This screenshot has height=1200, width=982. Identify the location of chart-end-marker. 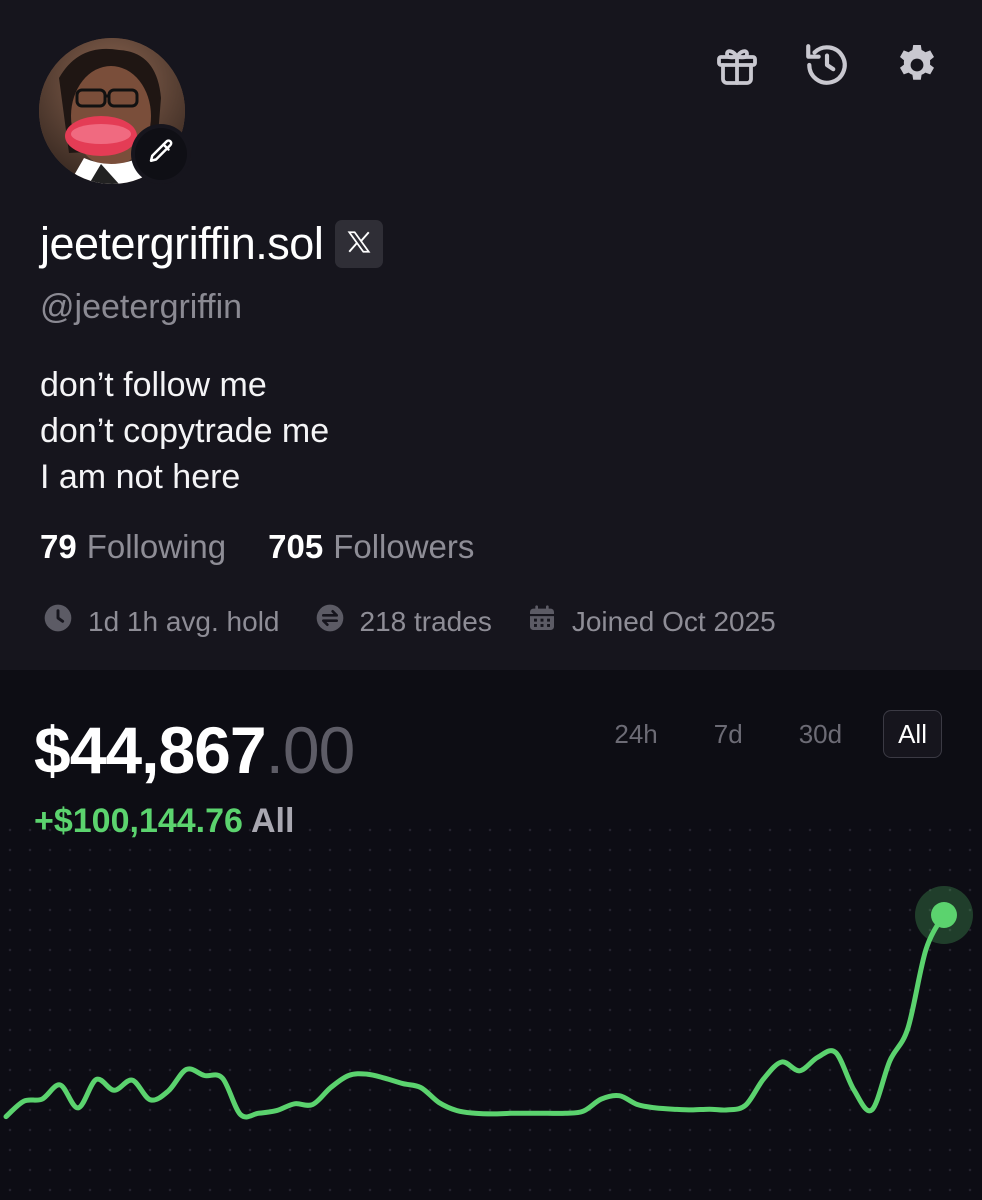
(944, 915).